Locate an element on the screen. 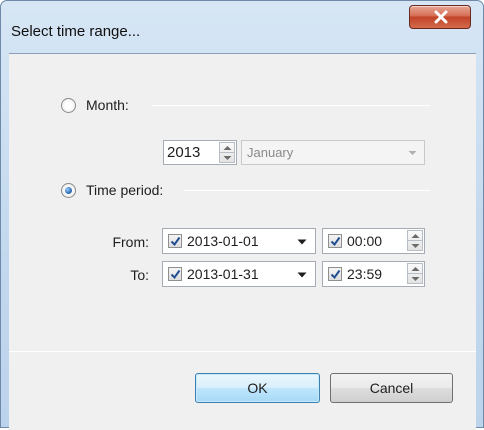 The image size is (484, 430). year-spinner: 2013 is located at coordinates (200, 152).